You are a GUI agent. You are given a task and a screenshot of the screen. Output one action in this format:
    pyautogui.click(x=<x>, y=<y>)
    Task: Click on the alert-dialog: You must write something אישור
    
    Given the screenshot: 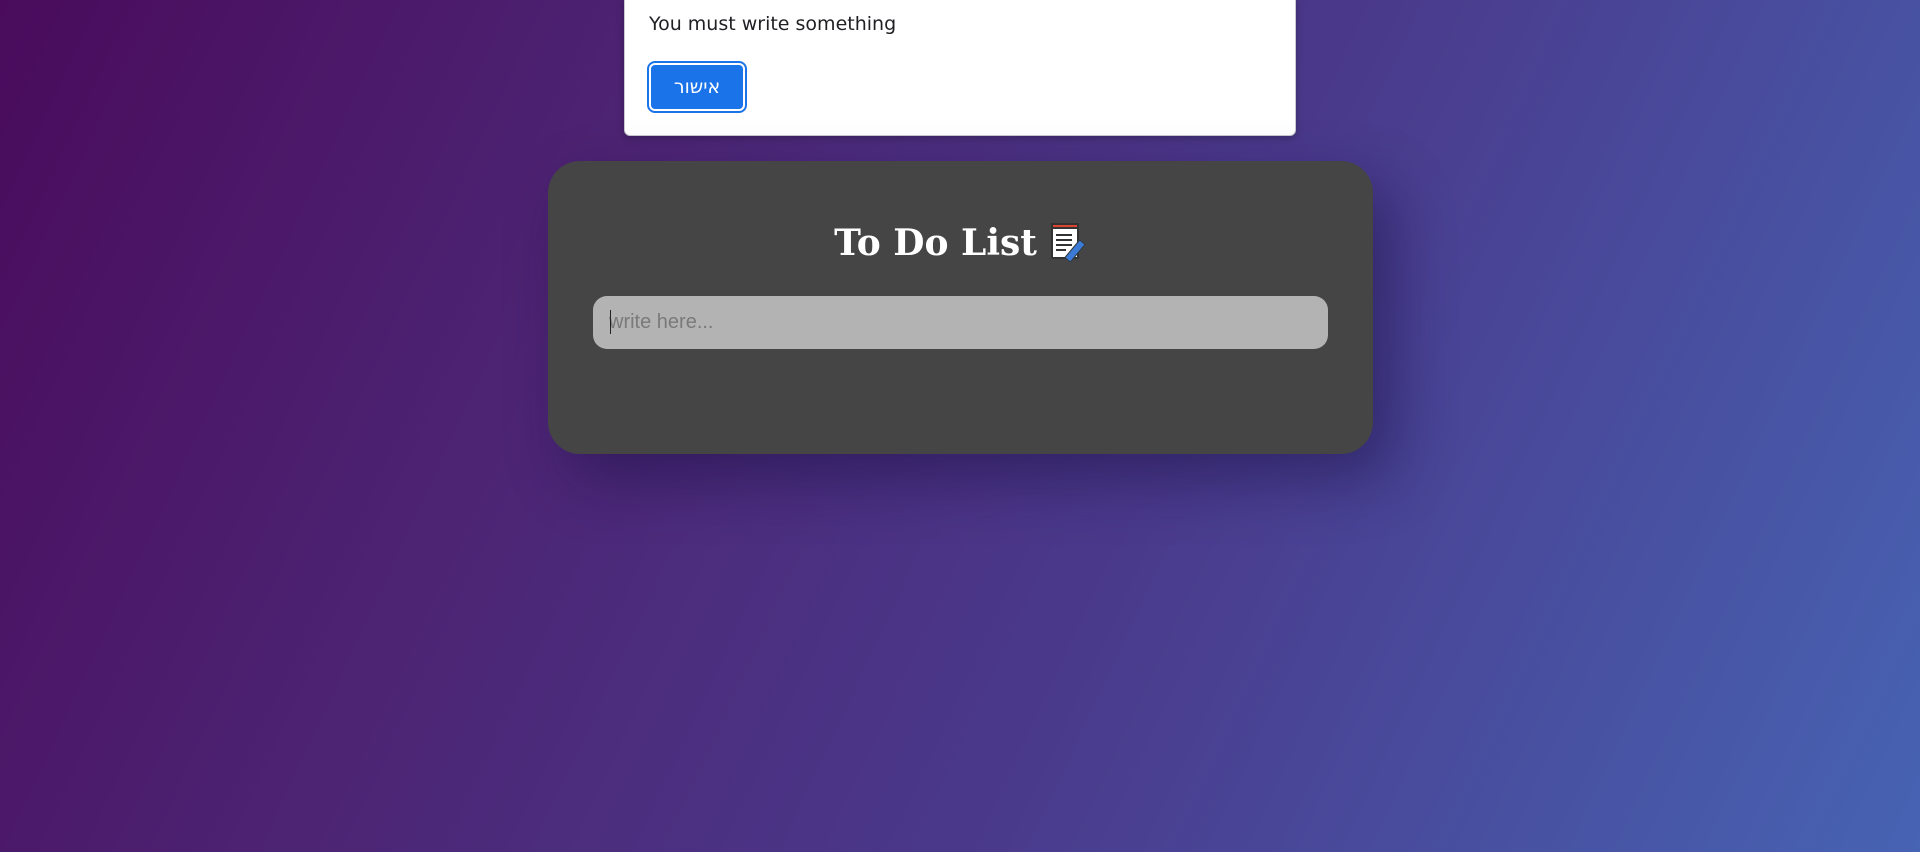 What is the action you would take?
    pyautogui.click(x=960, y=68)
    